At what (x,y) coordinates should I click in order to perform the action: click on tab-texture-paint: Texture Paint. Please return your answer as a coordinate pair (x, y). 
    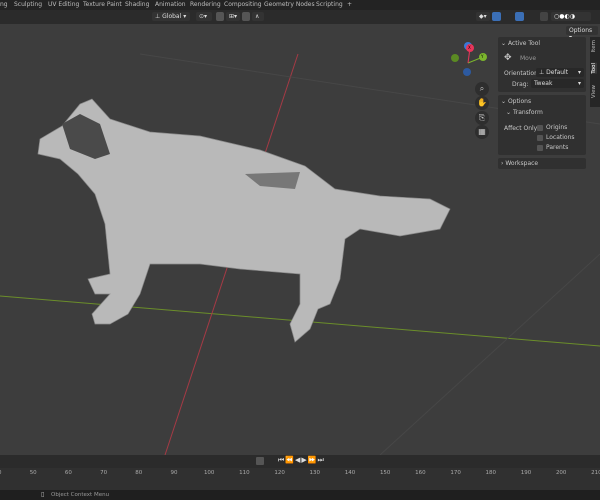
    Looking at the image, I should click on (102, 4).